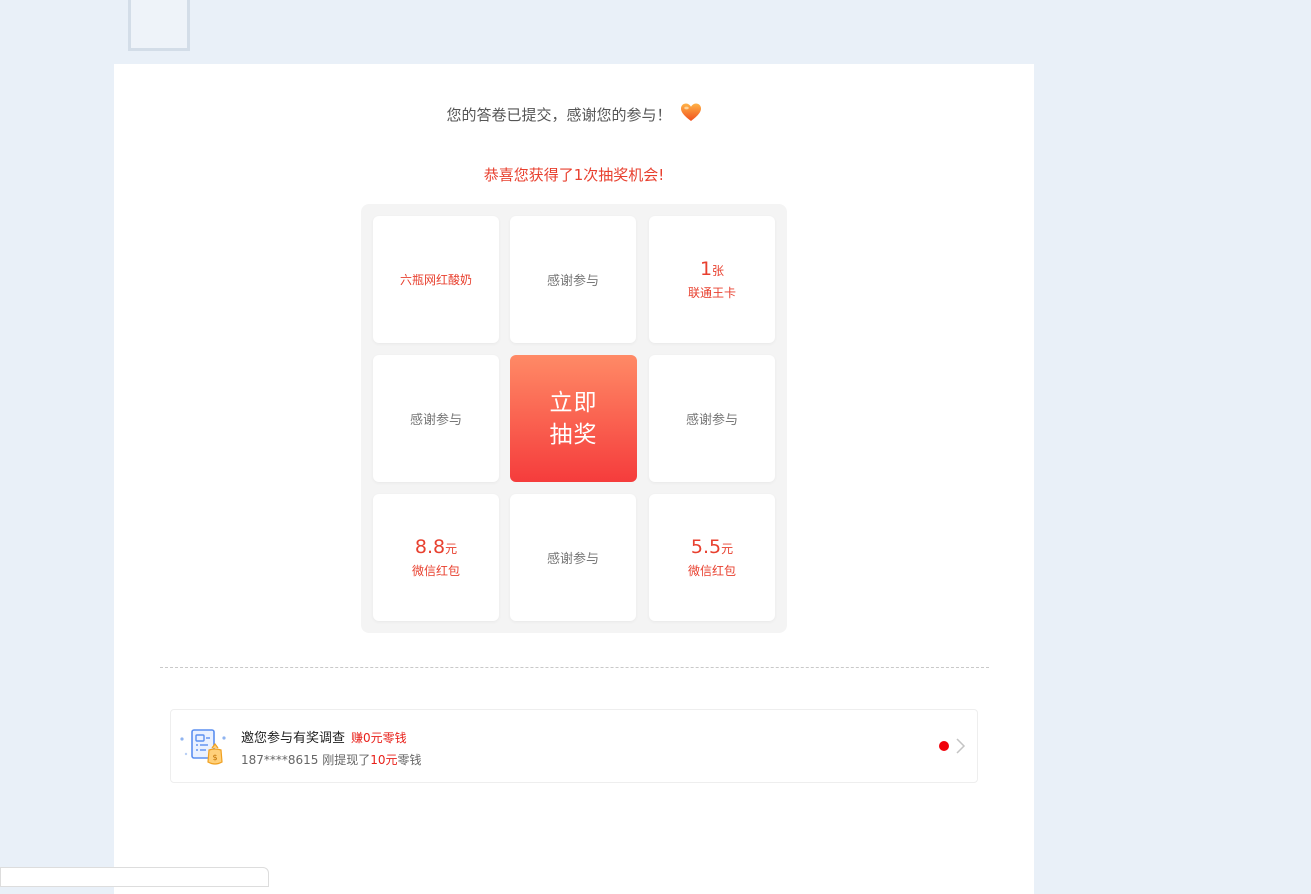 The width and height of the screenshot is (1311, 894). I want to click on earn-badge: 赚0元零钱, so click(379, 738).